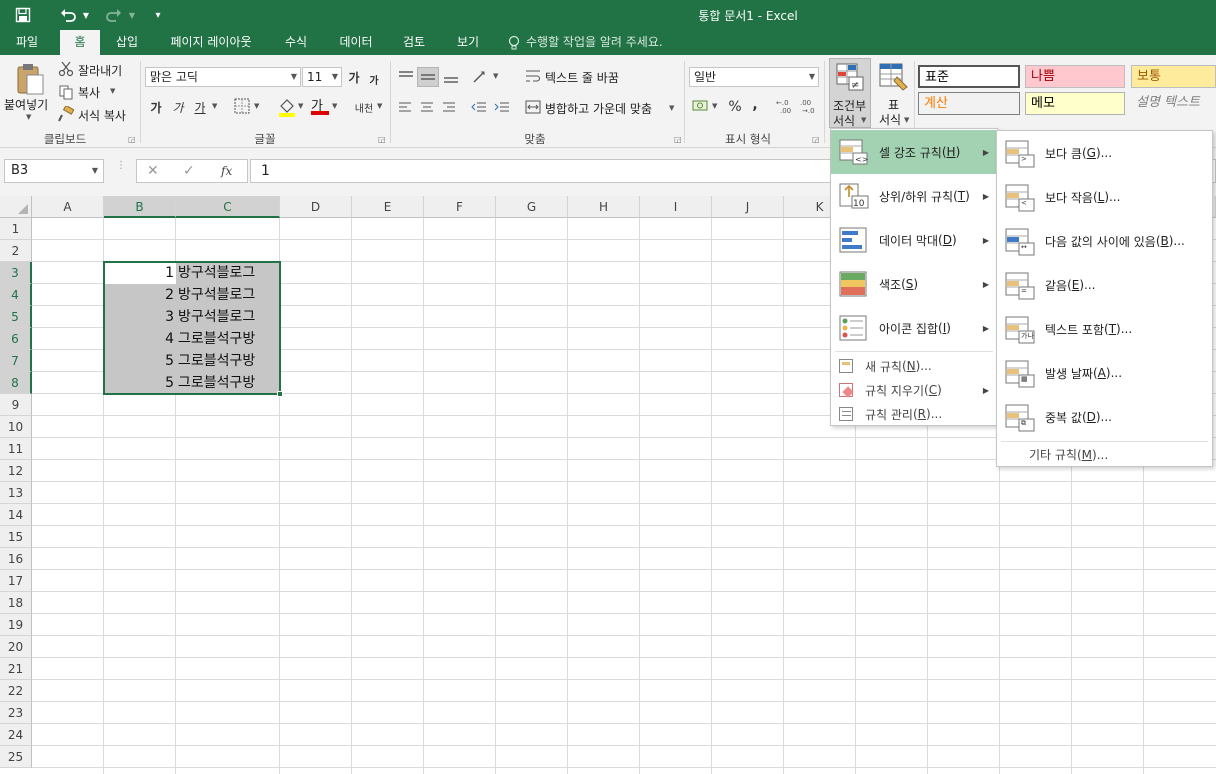  What do you see at coordinates (140, 207) in the screenshot?
I see `column-header-col-b: B` at bounding box center [140, 207].